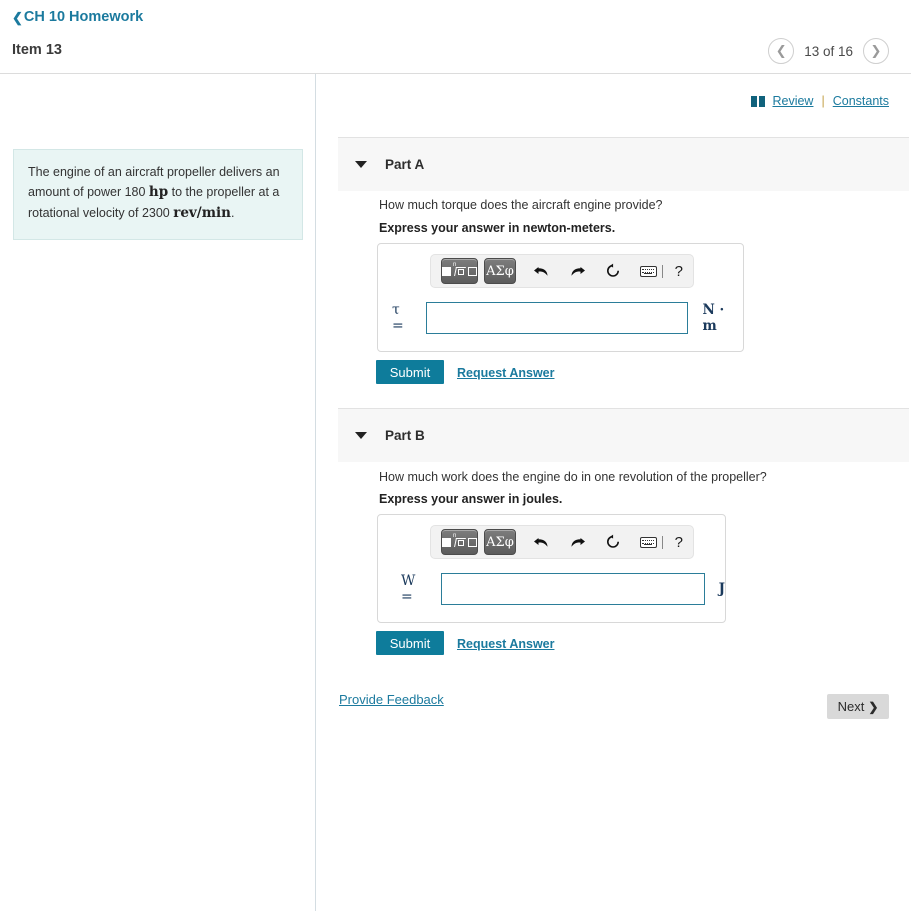 The height and width of the screenshot is (911, 911). Describe the element at coordinates (408, 589) in the screenshot. I see `part-b-variable-label: W =` at that location.